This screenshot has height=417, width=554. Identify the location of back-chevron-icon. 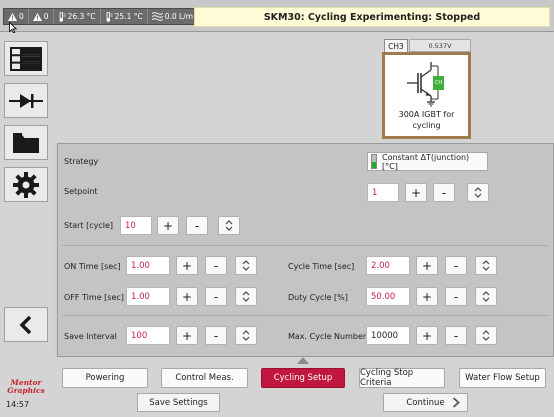
(25, 324).